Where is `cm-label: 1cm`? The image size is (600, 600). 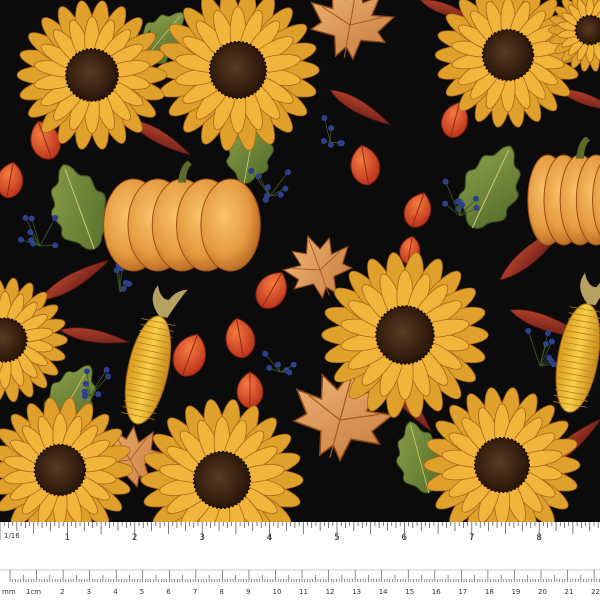 cm-label: 1cm is located at coordinates (33, 592).